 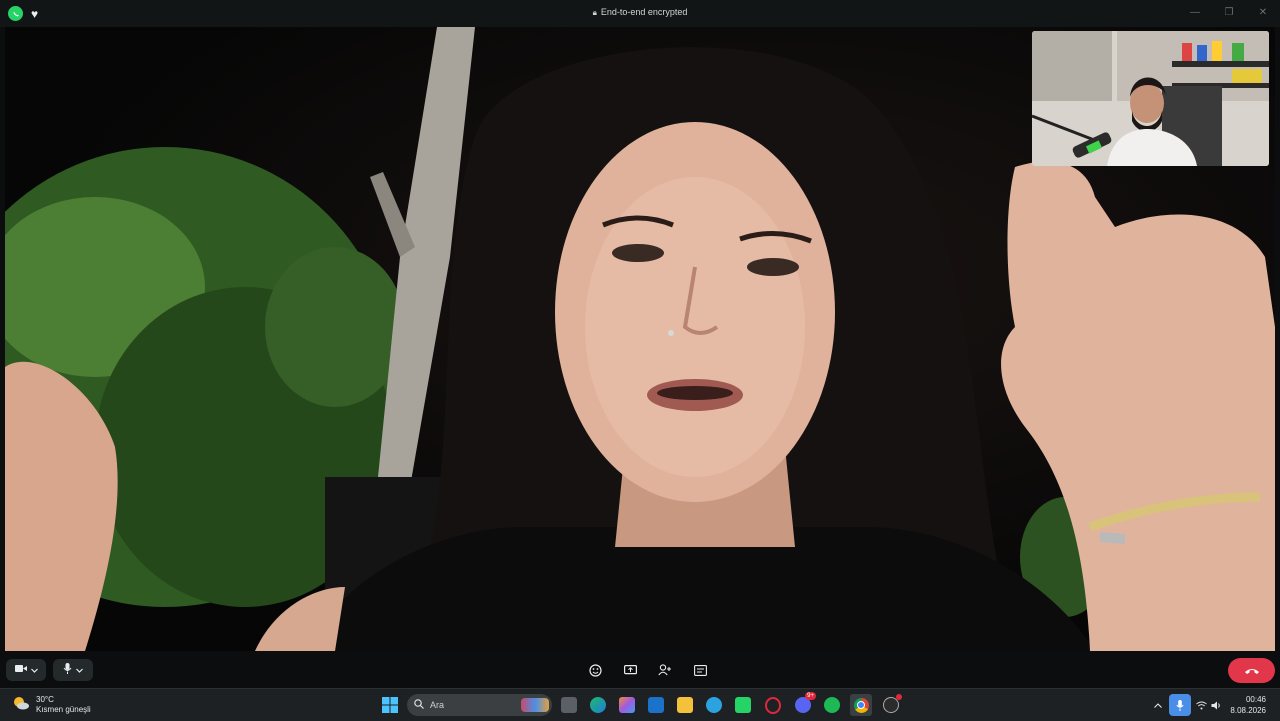 What do you see at coordinates (390, 705) in the screenshot?
I see `windows-start-icon` at bounding box center [390, 705].